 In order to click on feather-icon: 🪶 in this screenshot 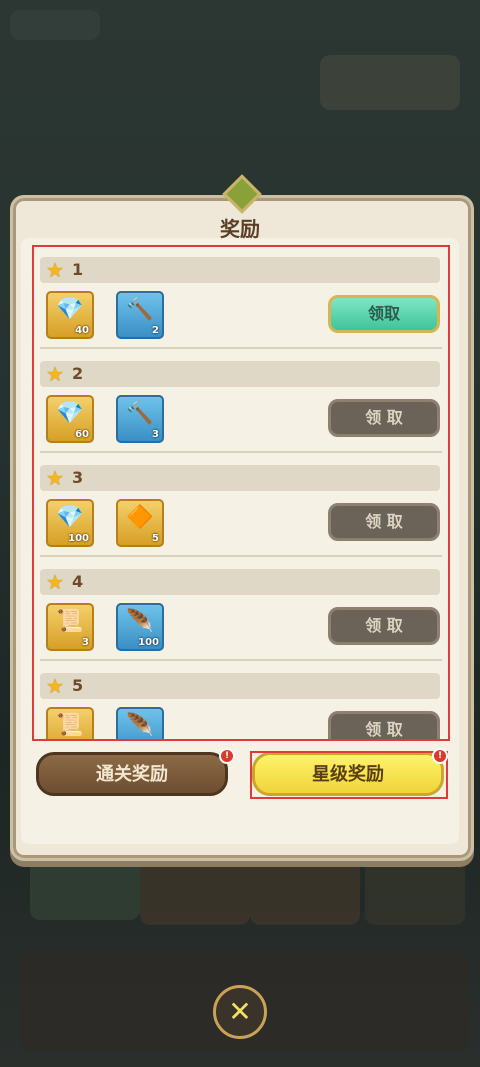, I will do `click(140, 723)`.